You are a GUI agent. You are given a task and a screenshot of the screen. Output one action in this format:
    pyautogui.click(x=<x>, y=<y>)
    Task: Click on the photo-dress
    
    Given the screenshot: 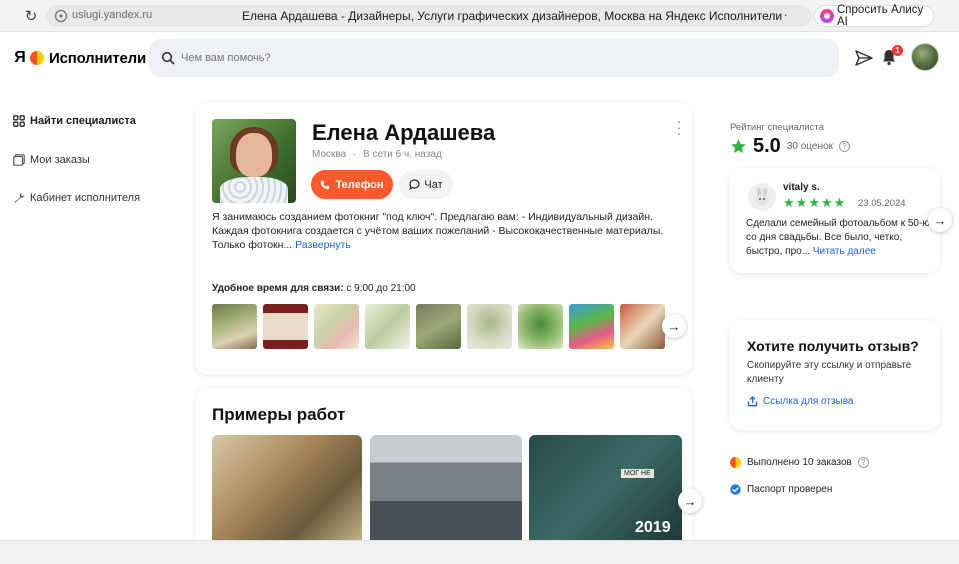 What is the action you would take?
    pyautogui.click(x=254, y=190)
    